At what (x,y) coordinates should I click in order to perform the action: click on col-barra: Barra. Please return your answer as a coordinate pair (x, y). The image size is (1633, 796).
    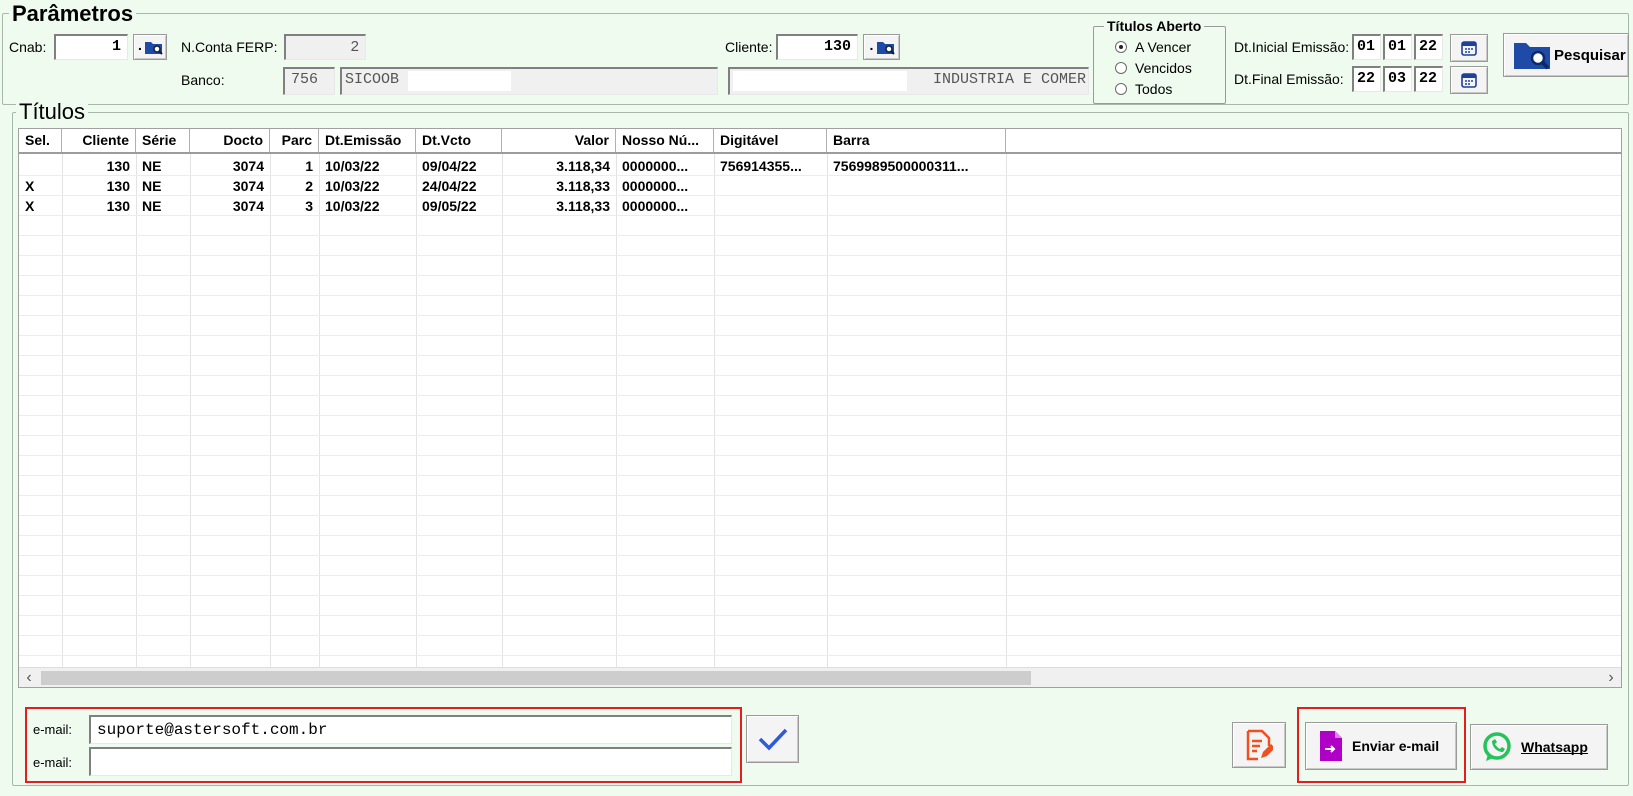
    Looking at the image, I should click on (916, 140).